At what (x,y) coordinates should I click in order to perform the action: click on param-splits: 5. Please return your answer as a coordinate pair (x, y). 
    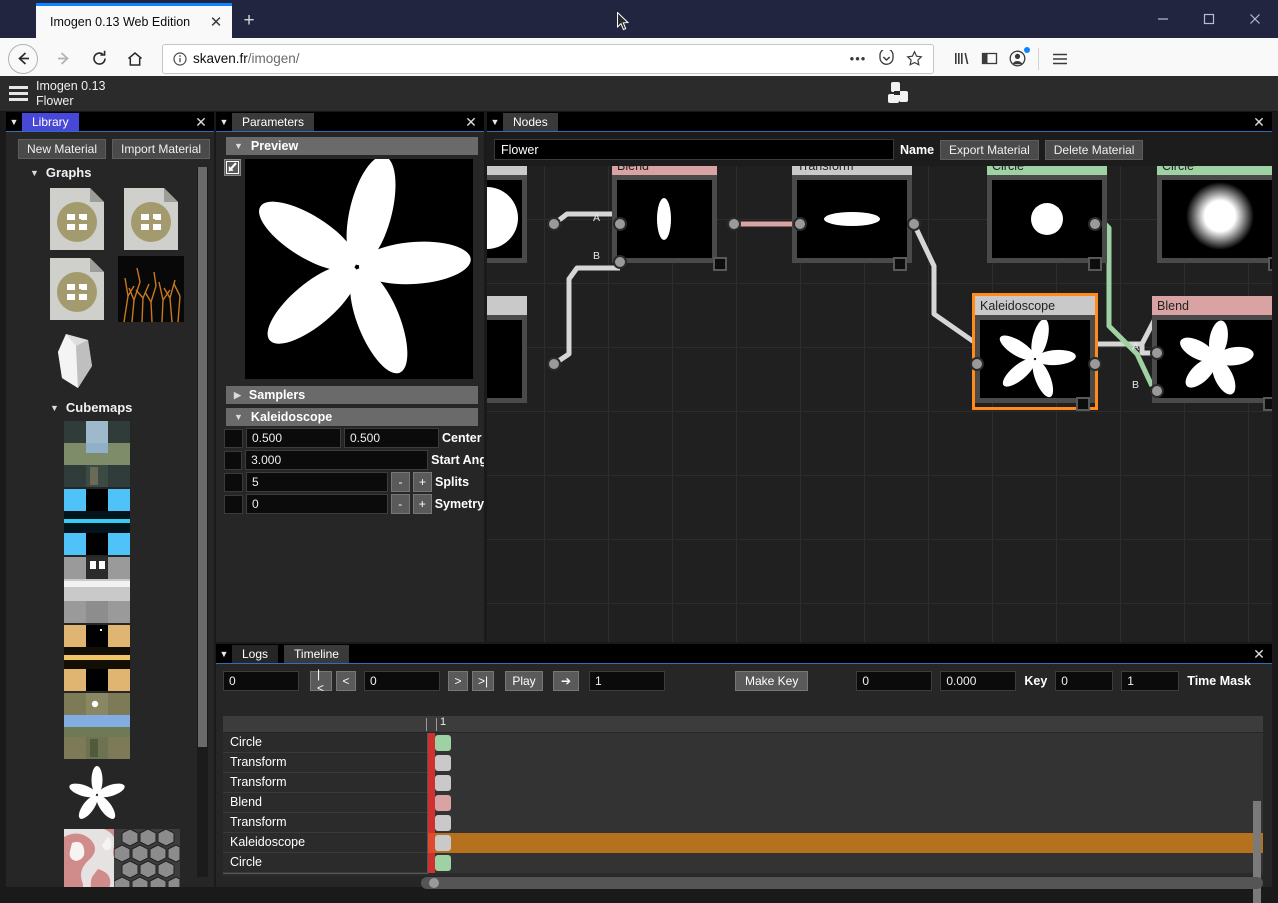
    Looking at the image, I should click on (317, 482).